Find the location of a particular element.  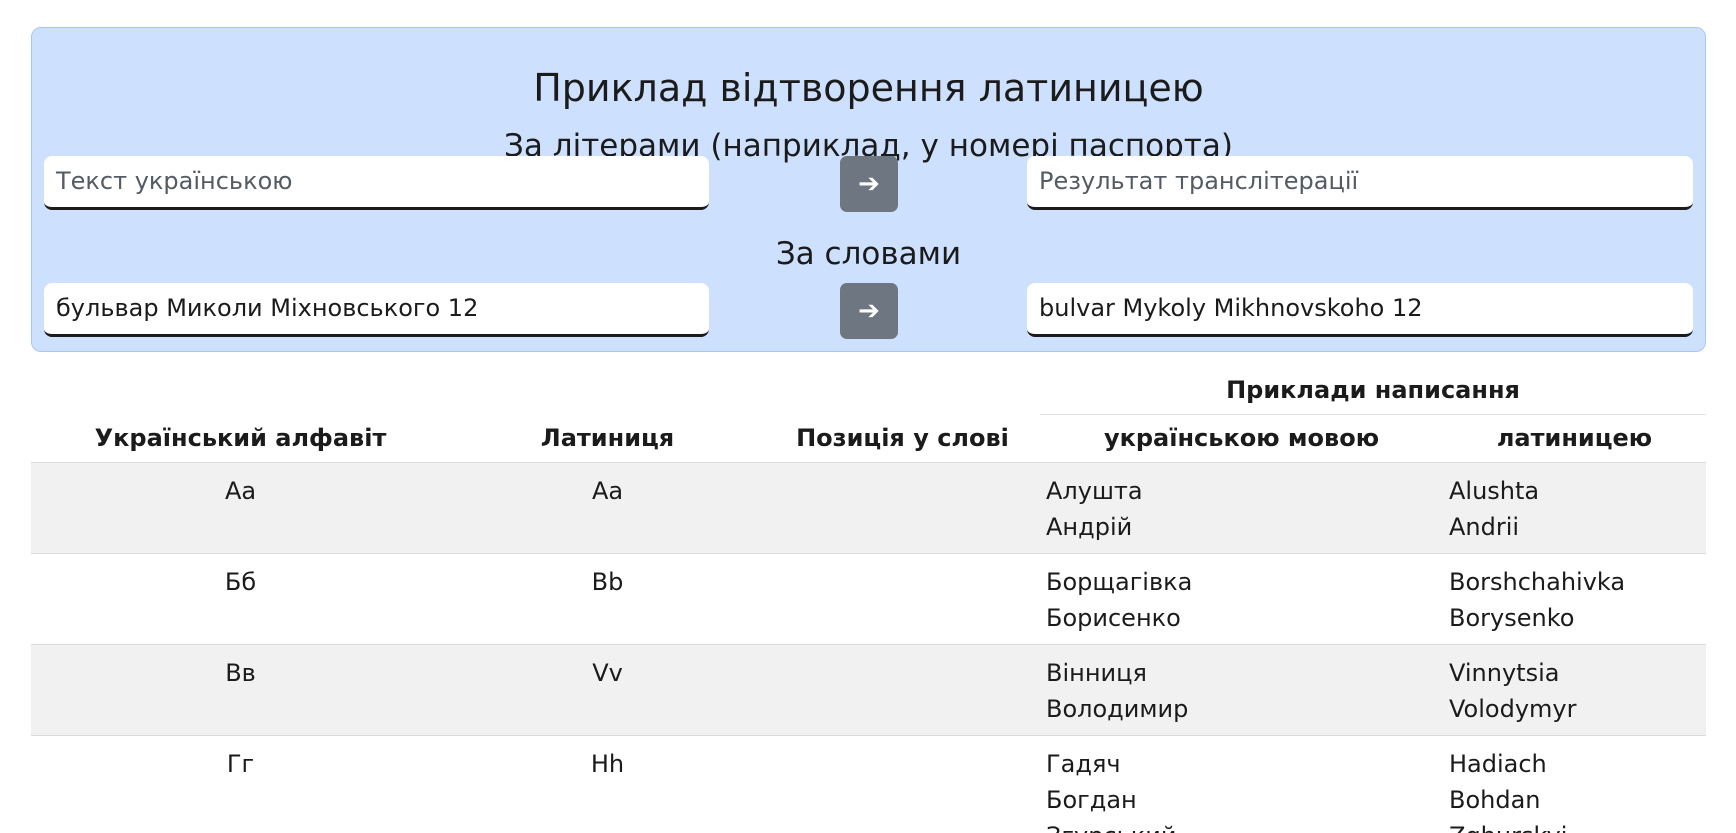

column-header-examples-ukrainian: українською мовою is located at coordinates (1241, 438).